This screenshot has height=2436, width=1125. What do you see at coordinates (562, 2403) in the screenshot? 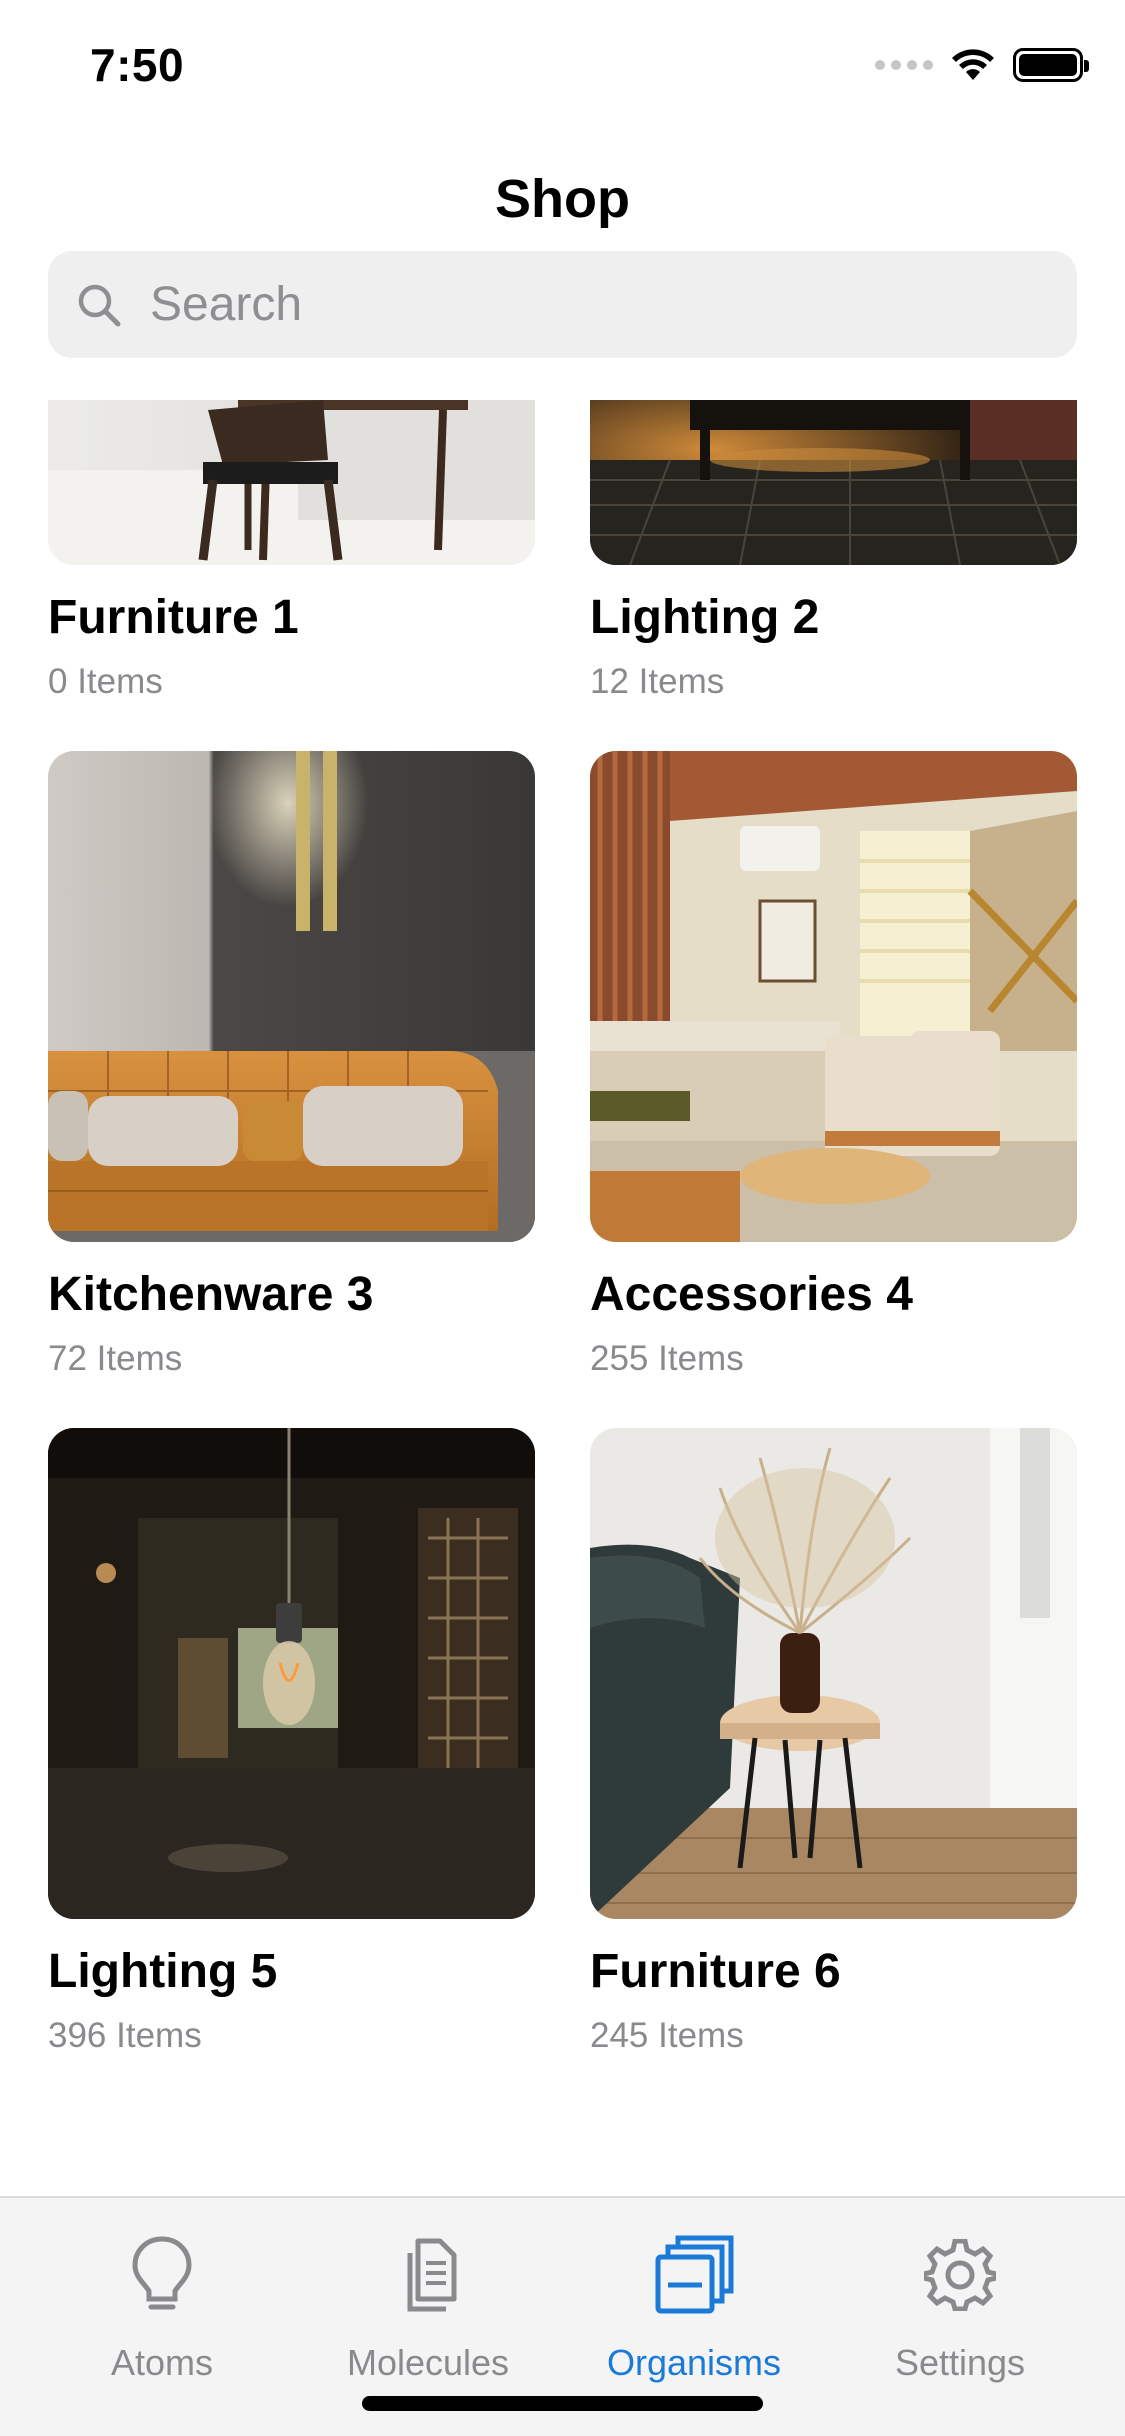
I see `home-indicator` at bounding box center [562, 2403].